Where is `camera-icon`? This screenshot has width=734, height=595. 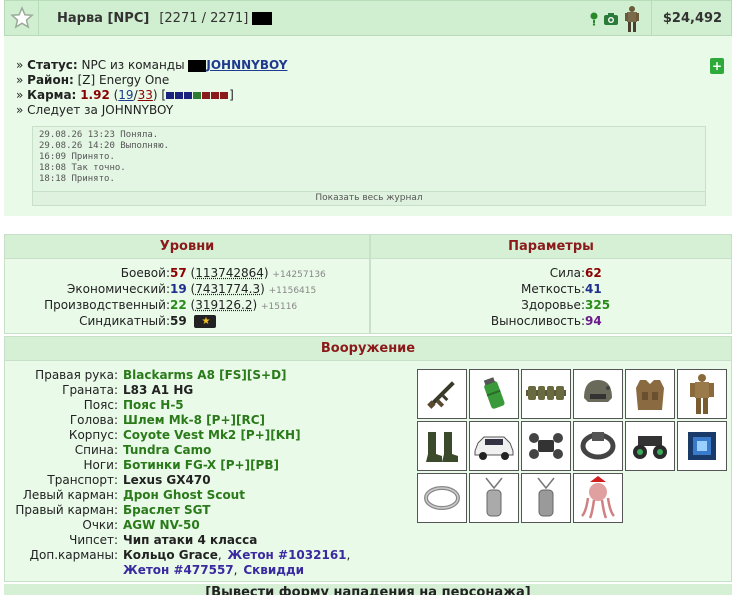
camera-icon is located at coordinates (611, 19).